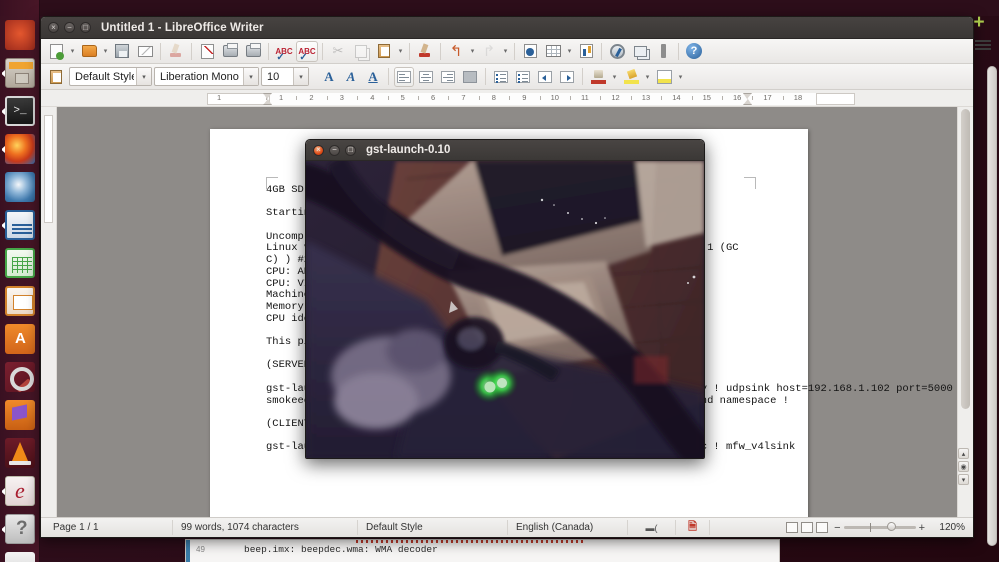 Image resolution: width=999 pixels, height=562 pixels. I want to click on launcher-item-ubuntu-dash, so click(20, 35).